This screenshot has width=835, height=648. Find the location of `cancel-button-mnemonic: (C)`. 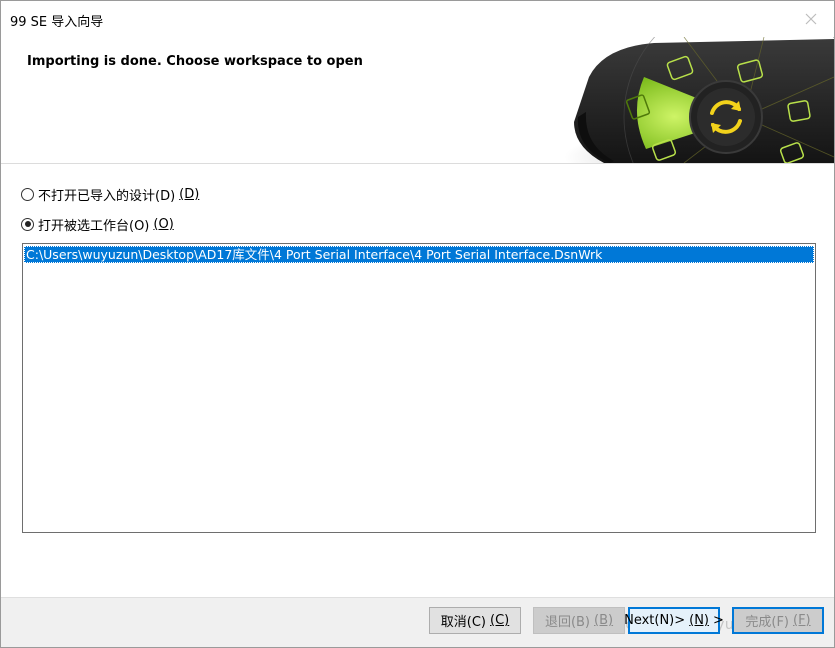

cancel-button-mnemonic: (C) is located at coordinates (500, 620).